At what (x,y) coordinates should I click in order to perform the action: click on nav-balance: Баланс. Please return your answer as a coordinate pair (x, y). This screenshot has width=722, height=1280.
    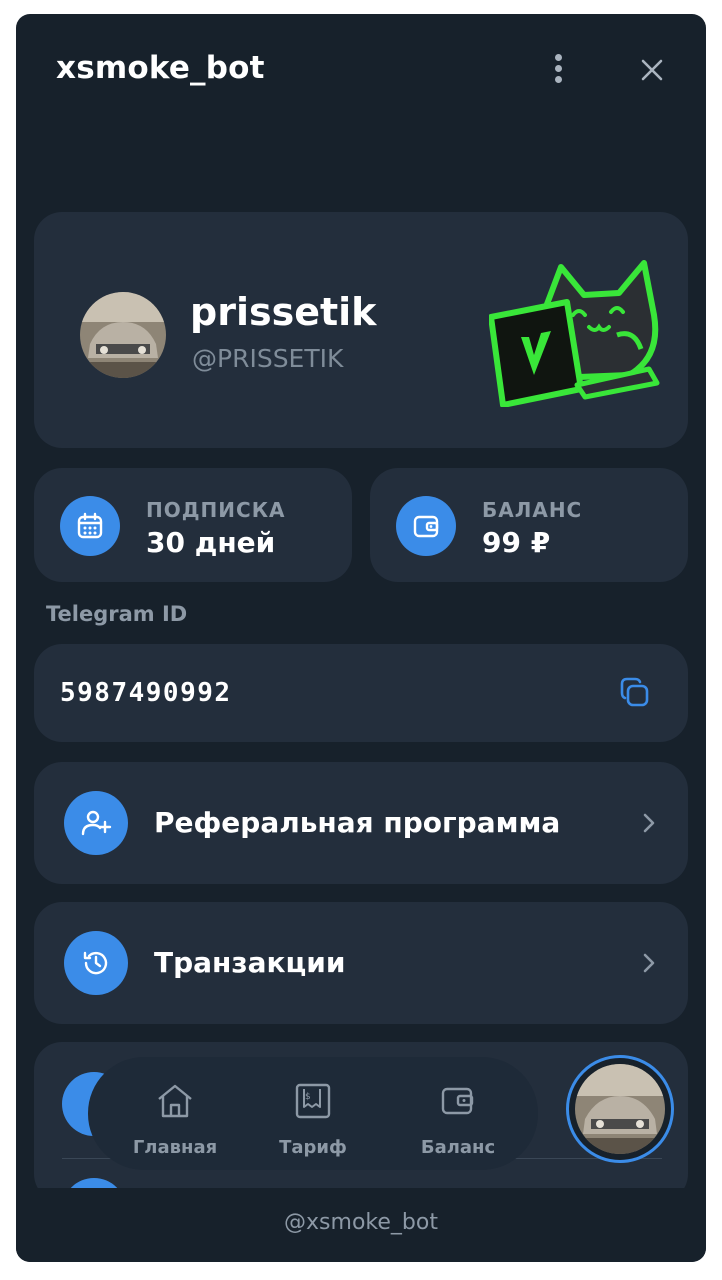
    Looking at the image, I should click on (458, 1113).